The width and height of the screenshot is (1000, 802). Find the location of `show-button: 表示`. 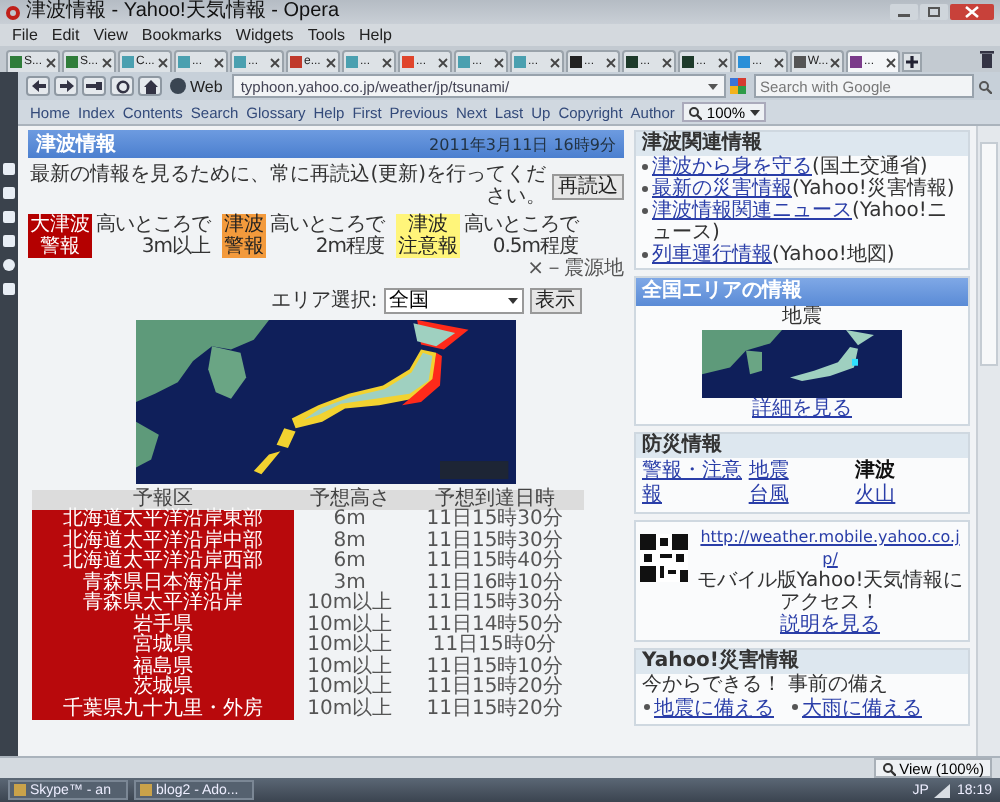

show-button: 表示 is located at coordinates (555, 300).